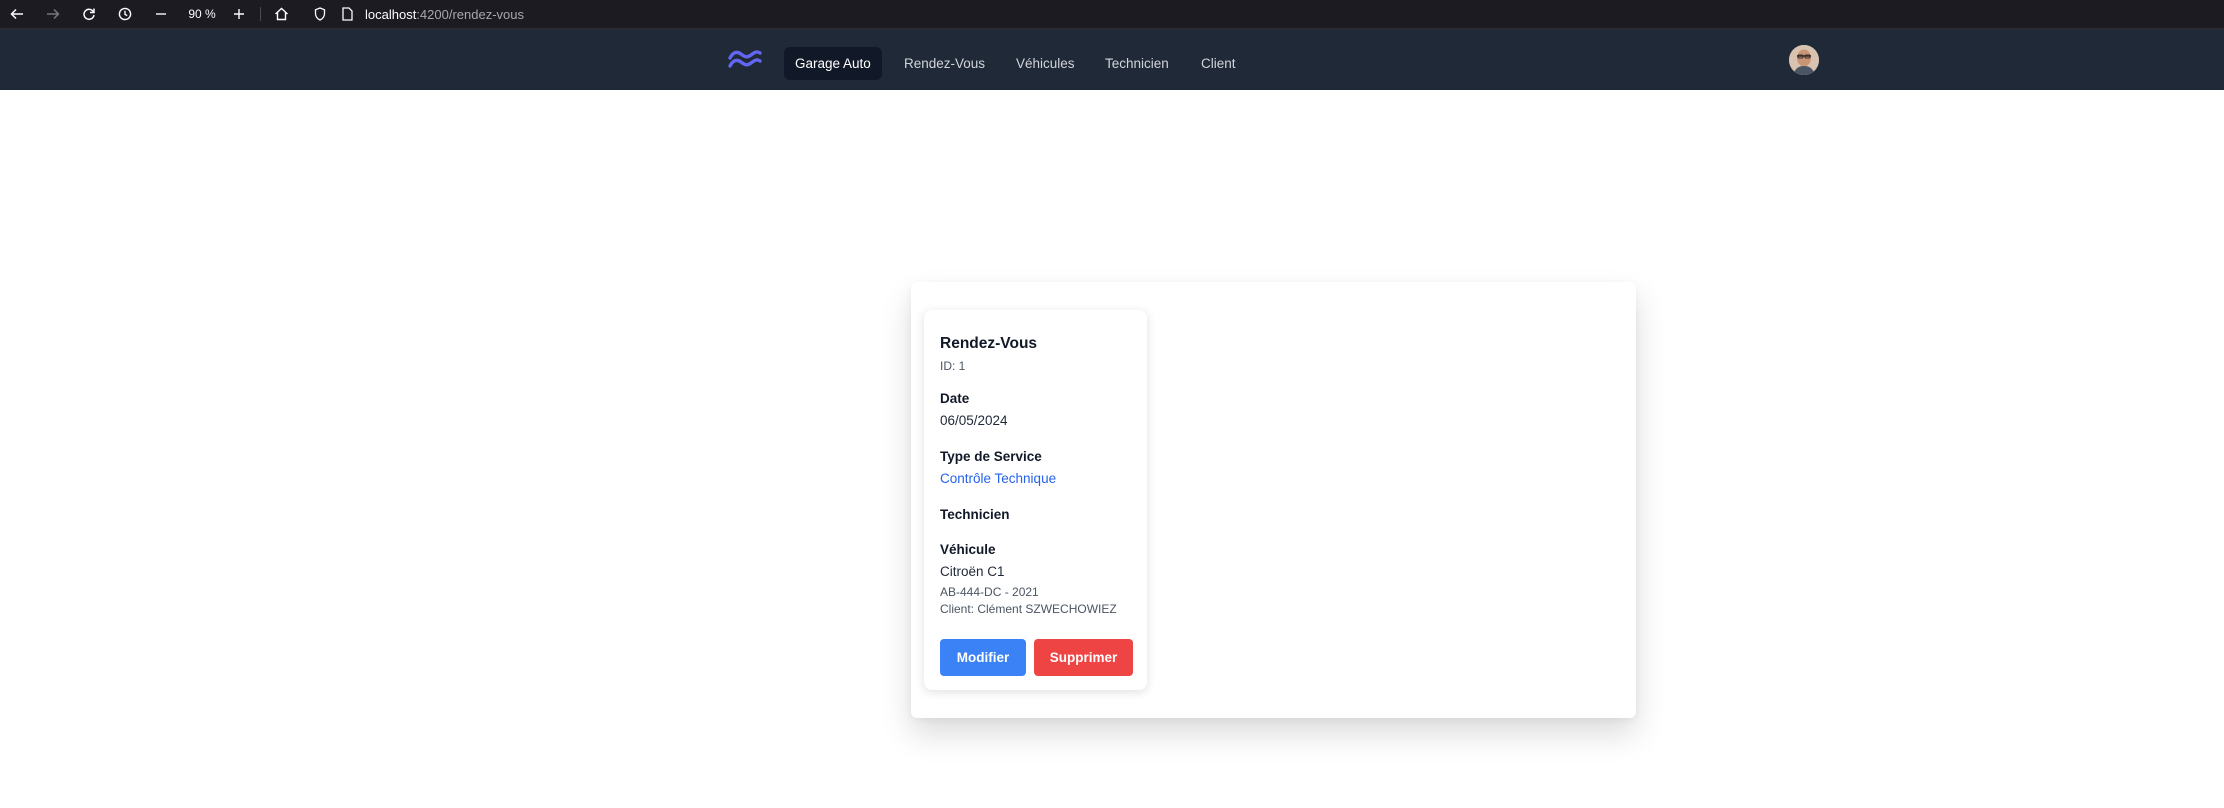  What do you see at coordinates (470, 14) in the screenshot?
I see `url-path: :4200/rendez-vous` at bounding box center [470, 14].